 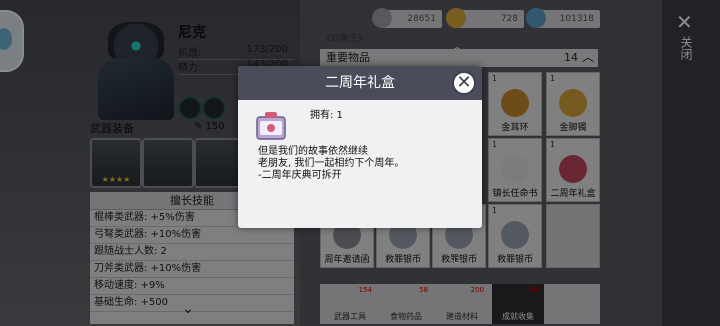 What do you see at coordinates (271, 126) in the screenshot?
I see `gift-box-icon` at bounding box center [271, 126].